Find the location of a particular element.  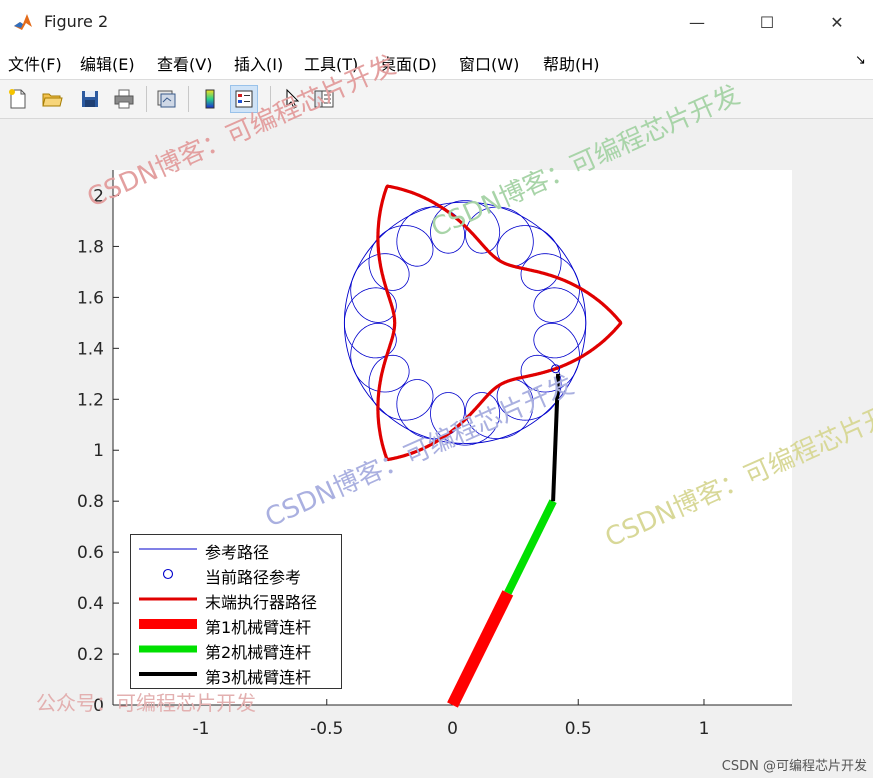

save-icon is located at coordinates (90, 99).